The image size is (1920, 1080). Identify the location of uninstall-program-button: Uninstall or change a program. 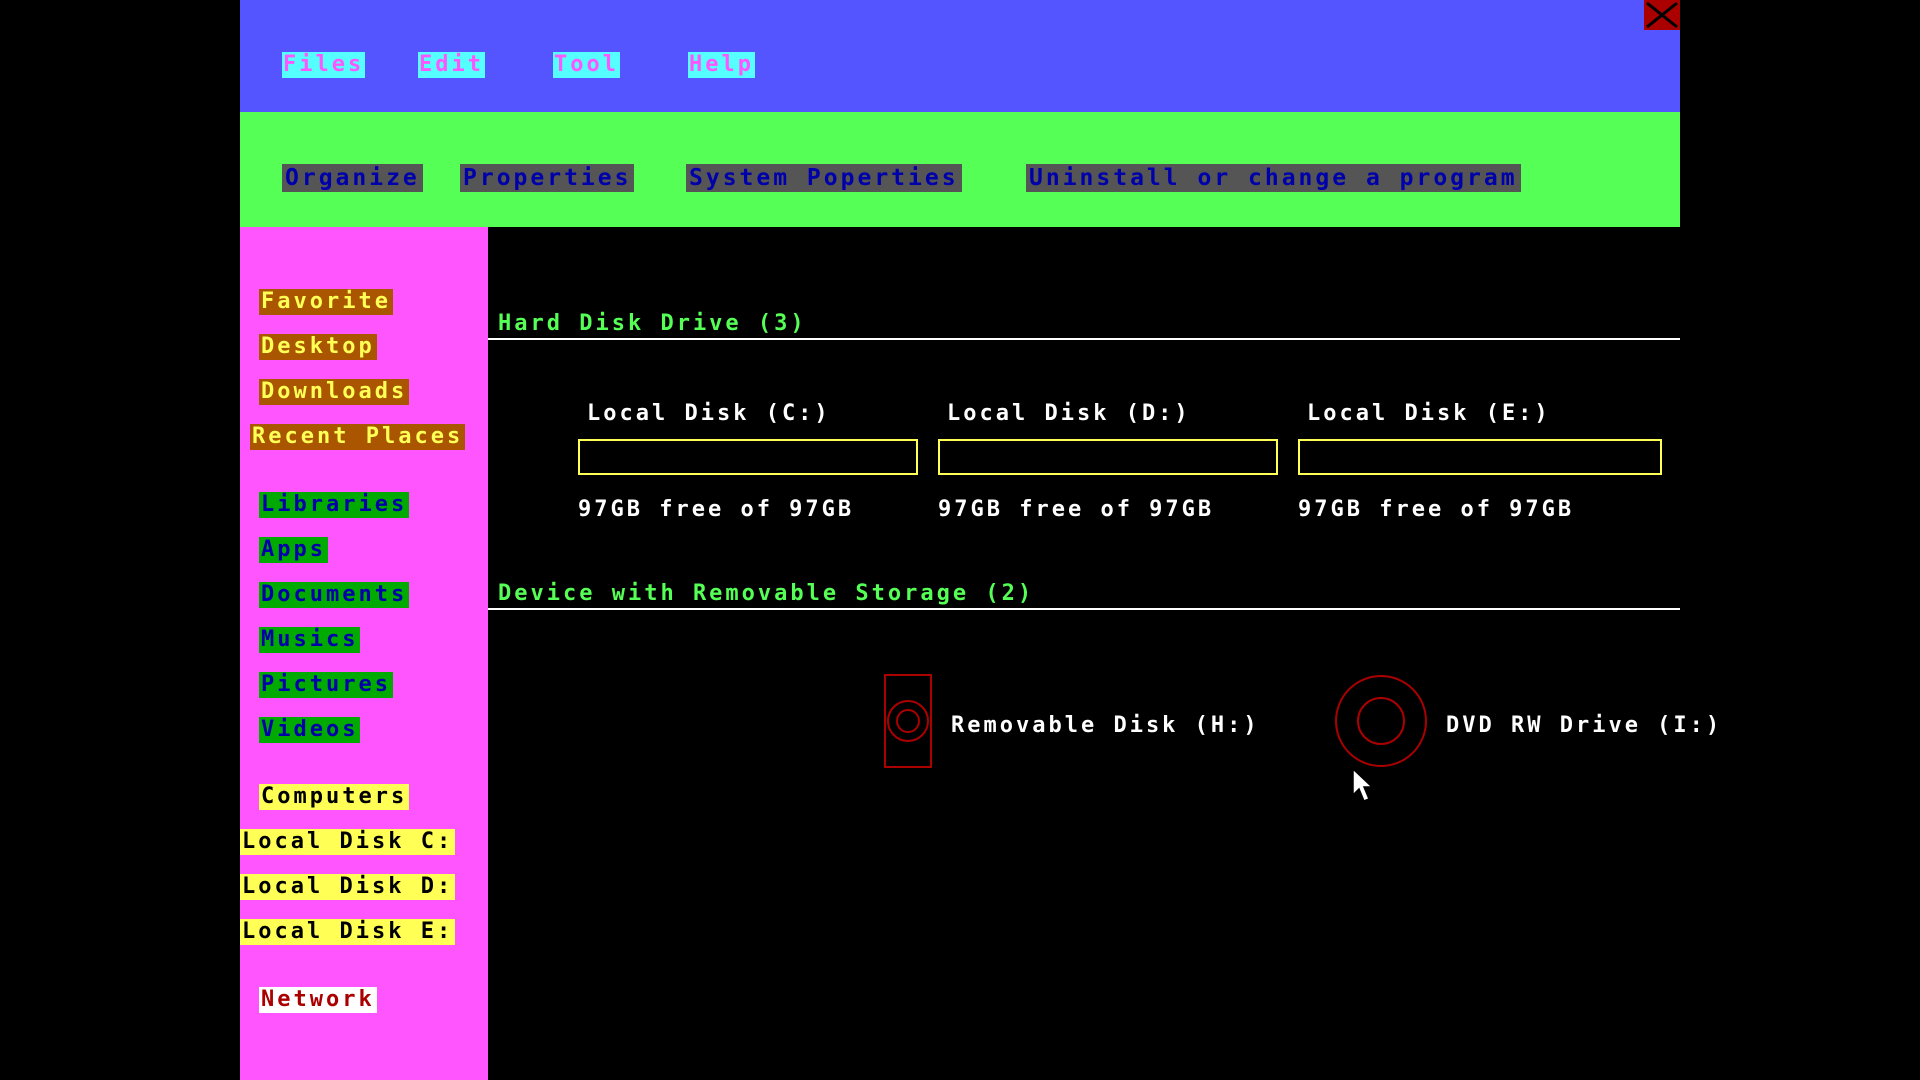
(1273, 178).